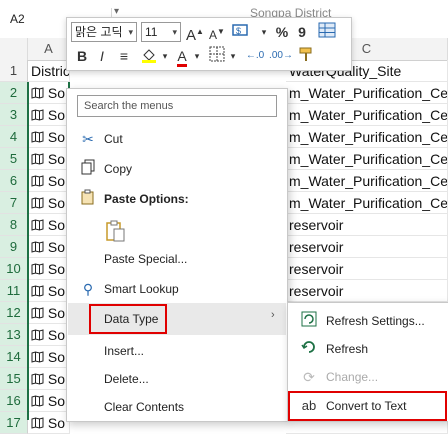 Image resolution: width=448 pixels, height=434 pixels. Describe the element at coordinates (197, 56) in the screenshot. I see `font-color-dropdown-icon: ▾` at that location.